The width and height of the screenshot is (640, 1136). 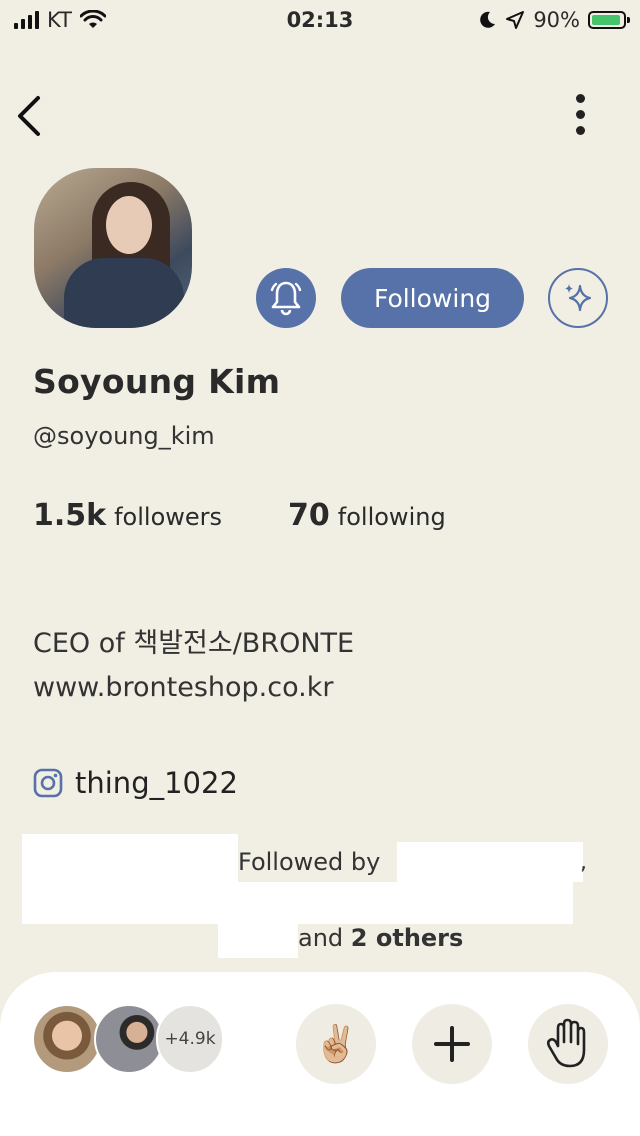 I want to click on followed-by-comma: ,, so click(x=583, y=862).